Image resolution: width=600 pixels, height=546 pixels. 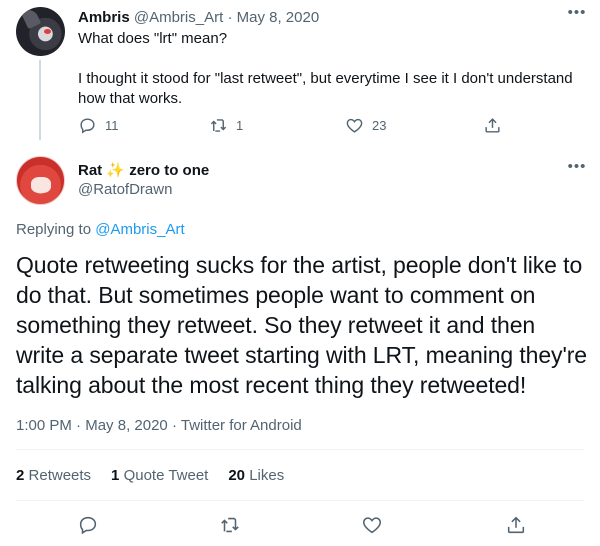 What do you see at coordinates (40, 100) in the screenshot?
I see `thread-line` at bounding box center [40, 100].